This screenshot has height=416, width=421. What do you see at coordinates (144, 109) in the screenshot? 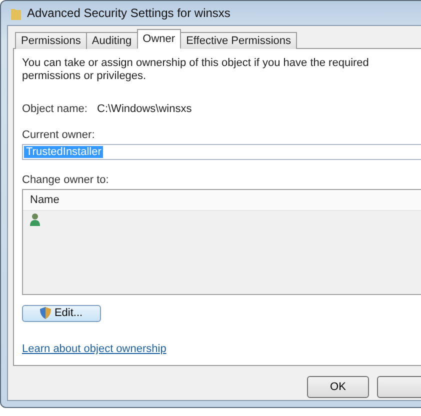
I see `object-name-value: C:\Windows\winsxs` at bounding box center [144, 109].